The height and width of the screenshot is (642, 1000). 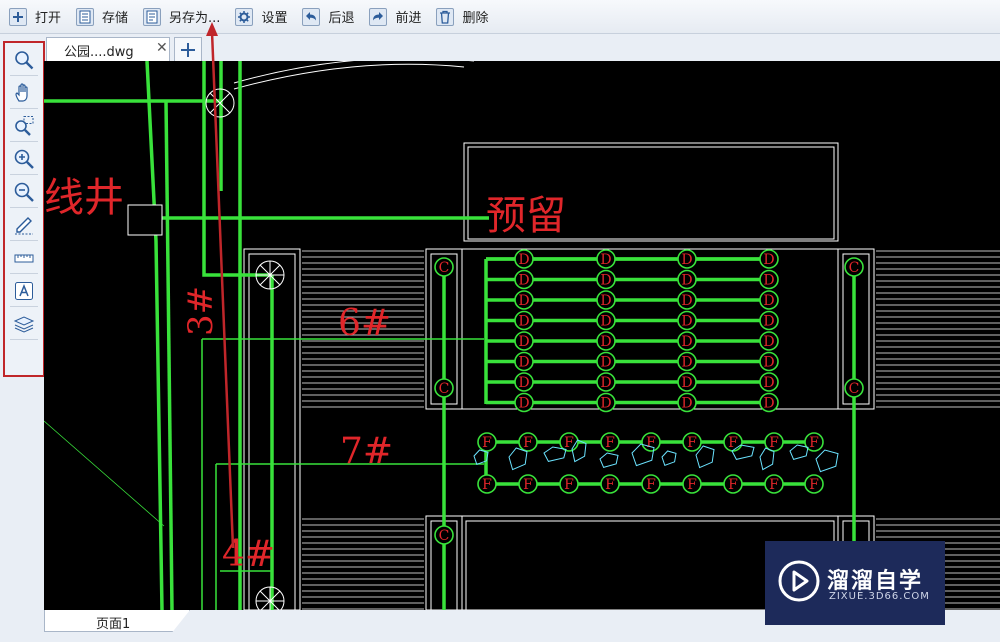 What do you see at coordinates (393, 16) in the screenshot?
I see `forward-button: 前进` at bounding box center [393, 16].